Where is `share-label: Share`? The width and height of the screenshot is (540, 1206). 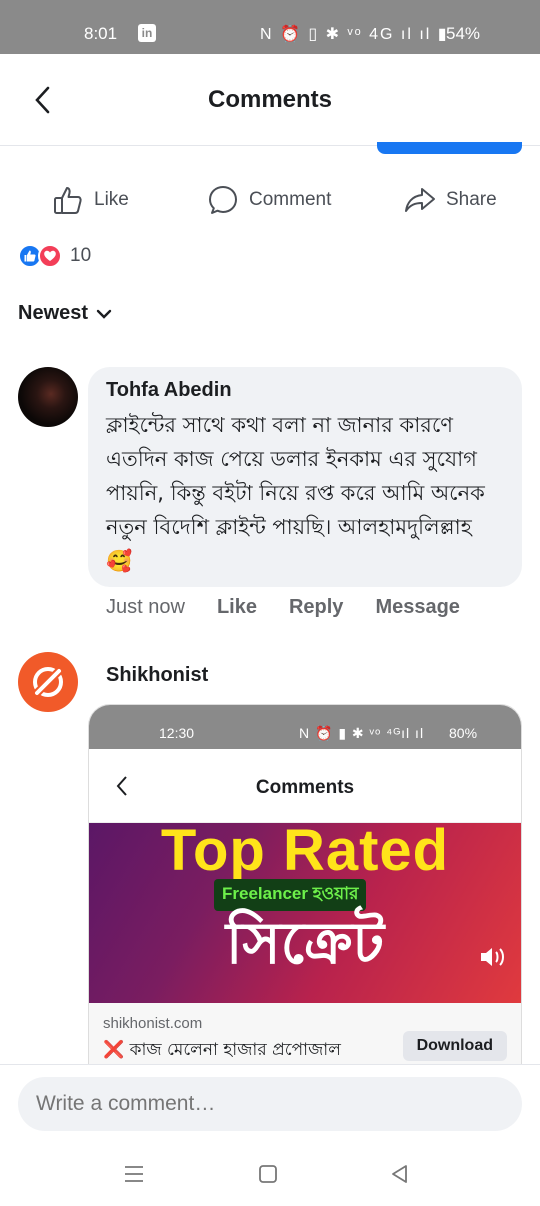
share-label: Share is located at coordinates (471, 199).